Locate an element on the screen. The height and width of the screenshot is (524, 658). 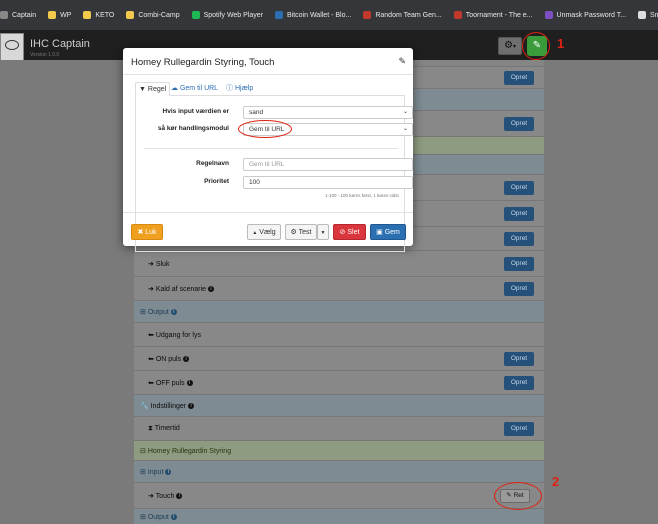
list-item-sluk: ➜ Sluk Opret is located at coordinates (339, 263).